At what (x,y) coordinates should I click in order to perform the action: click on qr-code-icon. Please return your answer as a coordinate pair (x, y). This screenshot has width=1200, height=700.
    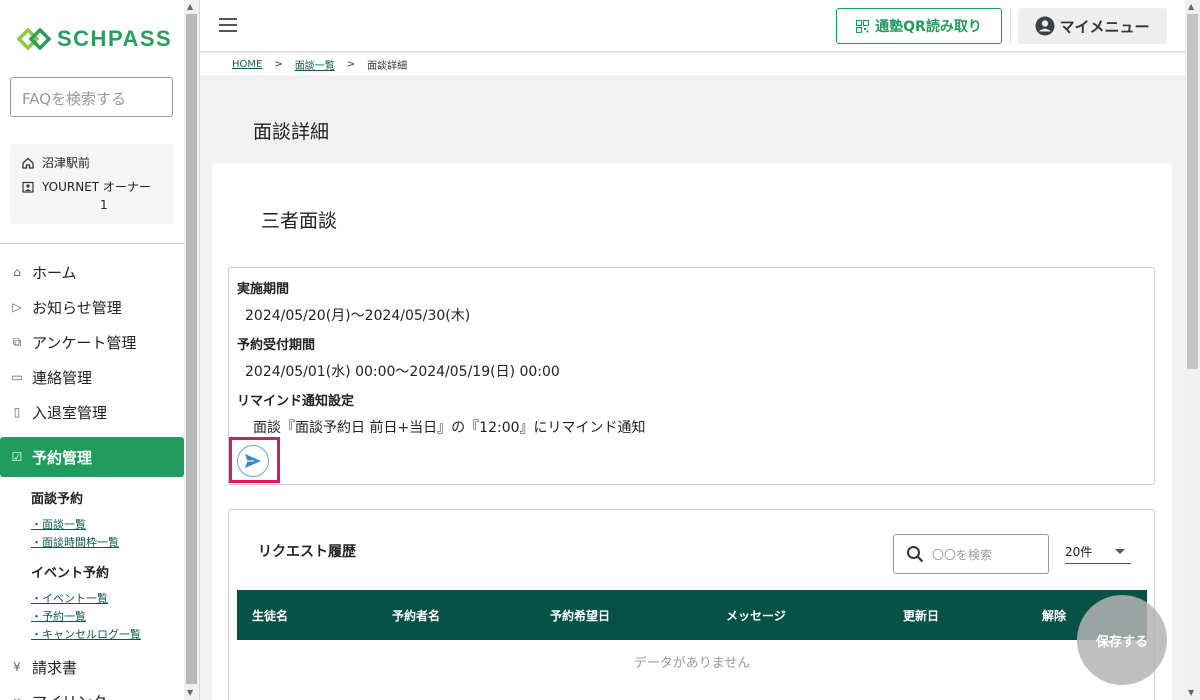
    Looking at the image, I should click on (863, 26).